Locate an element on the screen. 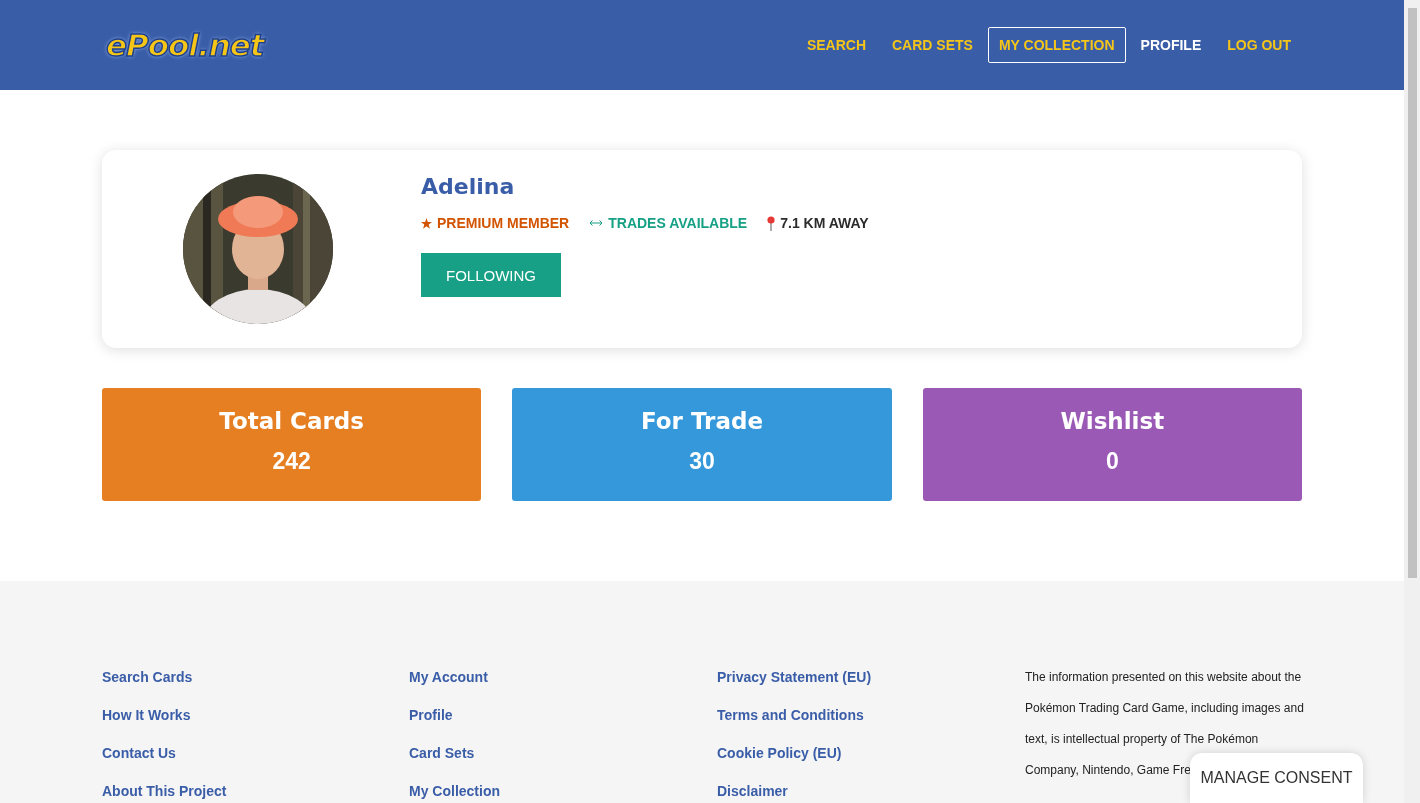  user-name: Adelina is located at coordinates (468, 186).